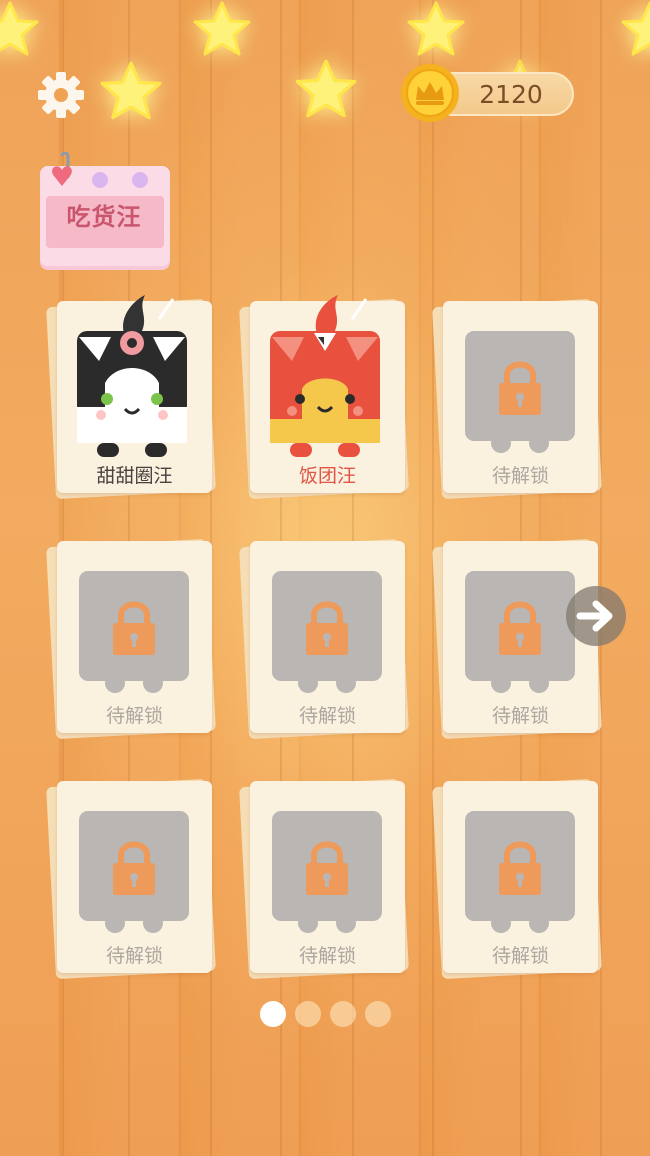 The height and width of the screenshot is (1156, 650). Describe the element at coordinates (132, 376) in the screenshot. I see `donut-dog-icon` at that location.